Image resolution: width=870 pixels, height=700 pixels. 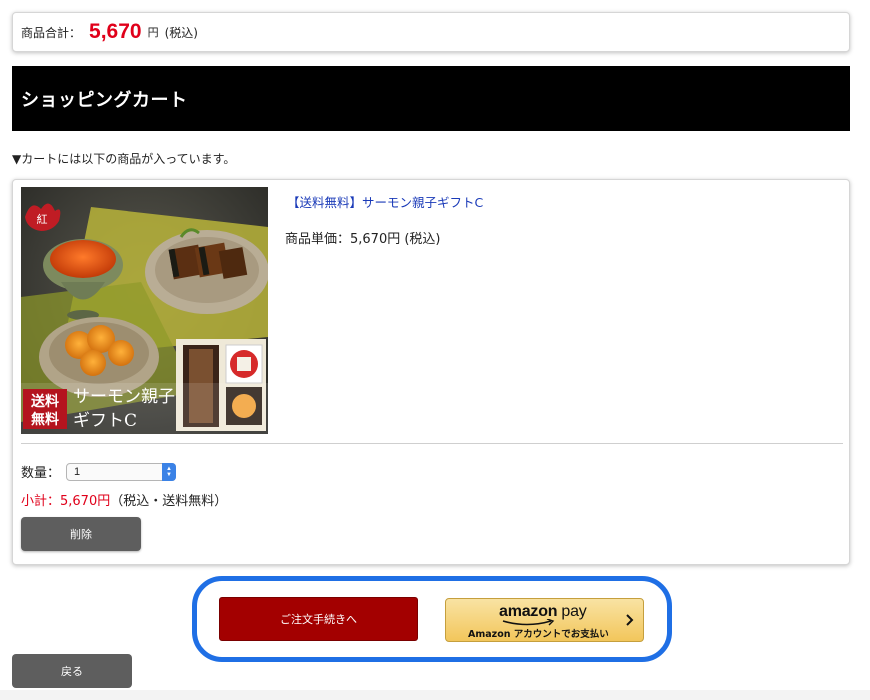 I want to click on amazon-brand-text: amazon, so click(x=528, y=611).